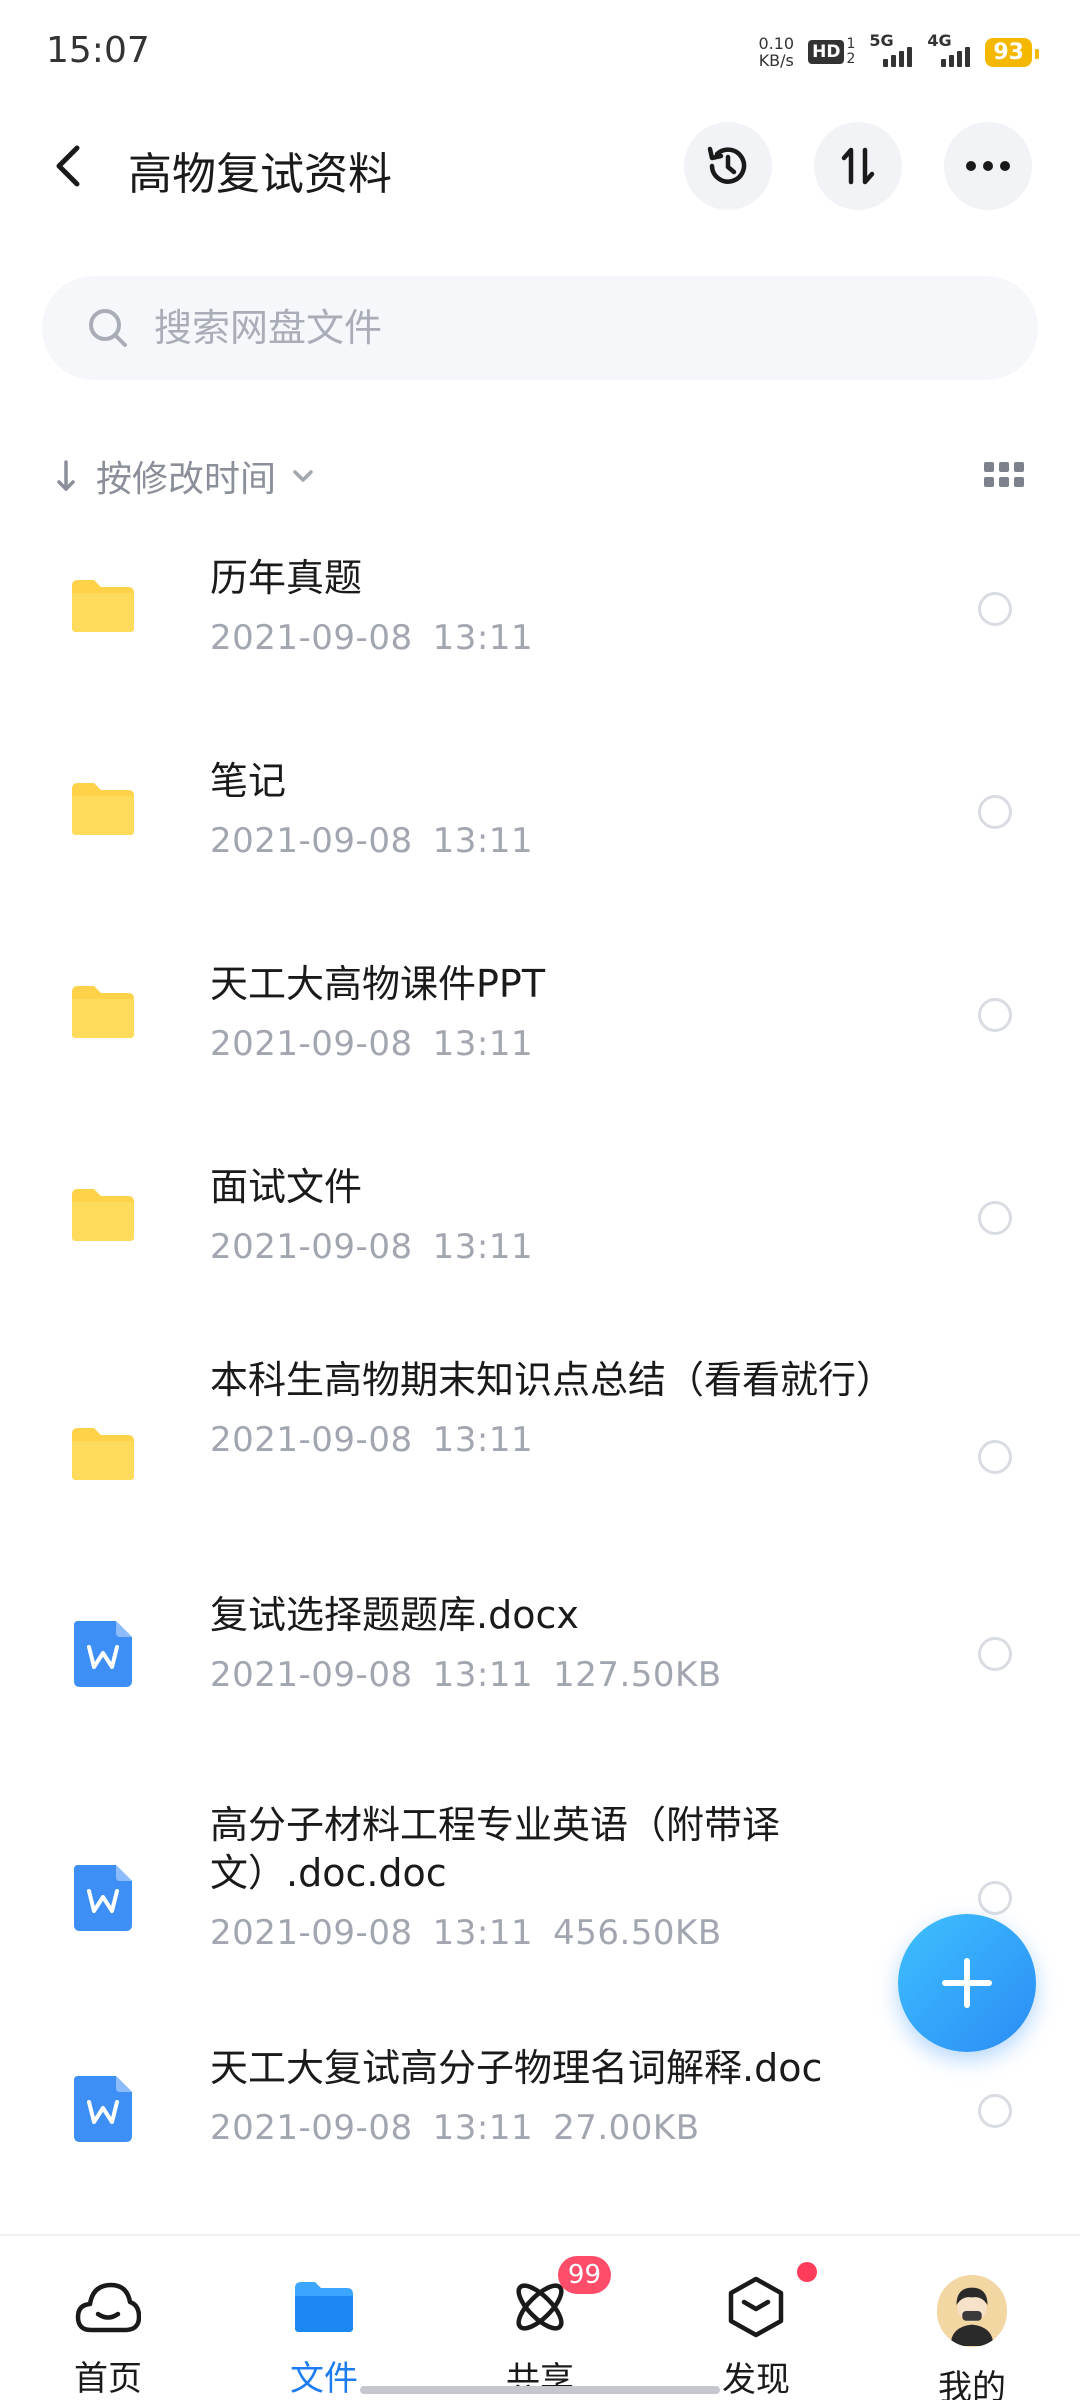 Image resolution: width=1080 pixels, height=2400 pixels. I want to click on list-item: 本科生高物期末知识点总结（看看就行） 2021-09-08 13:11, so click(540, 1463).